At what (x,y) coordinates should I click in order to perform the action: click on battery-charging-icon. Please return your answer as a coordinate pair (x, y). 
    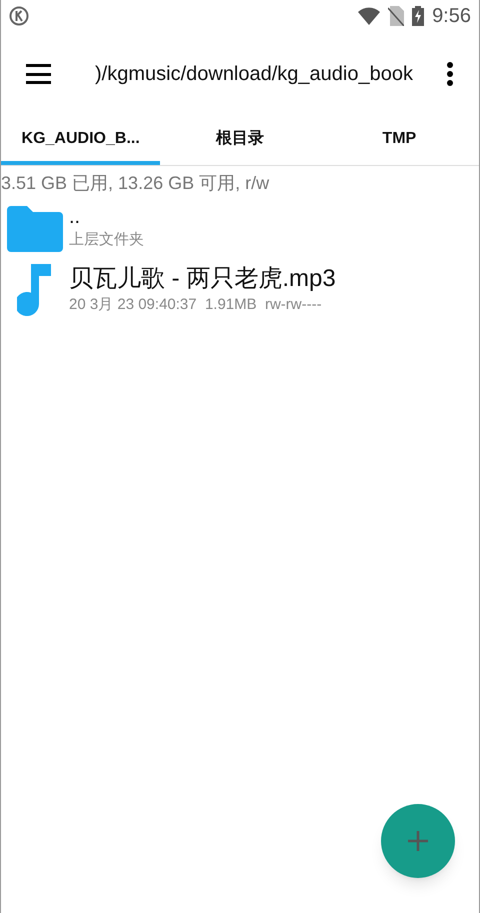
    Looking at the image, I should click on (418, 16).